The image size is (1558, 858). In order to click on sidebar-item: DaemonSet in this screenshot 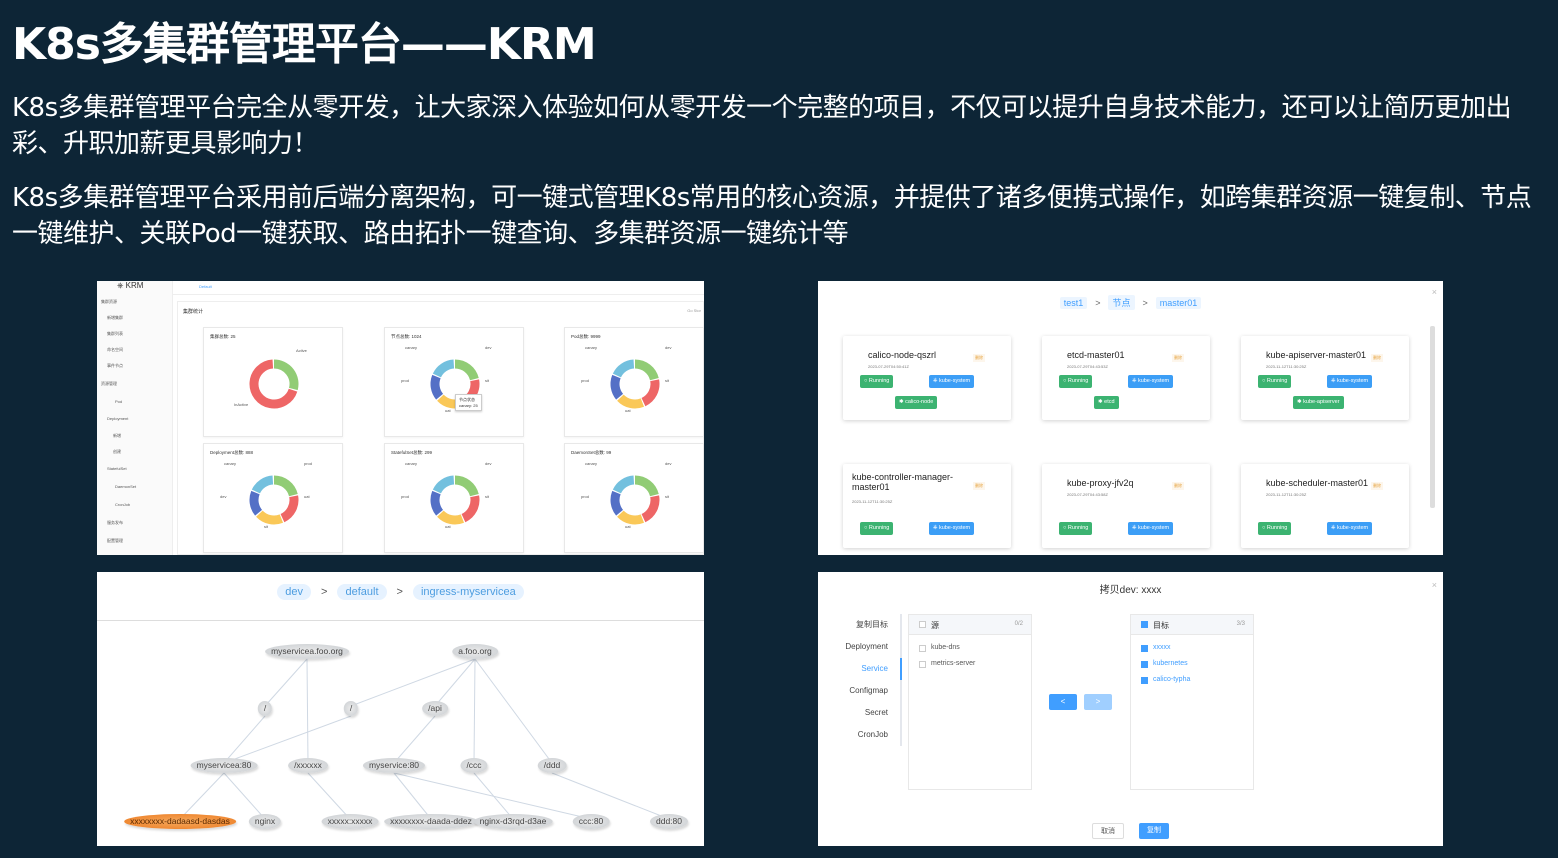, I will do `click(125, 486)`.